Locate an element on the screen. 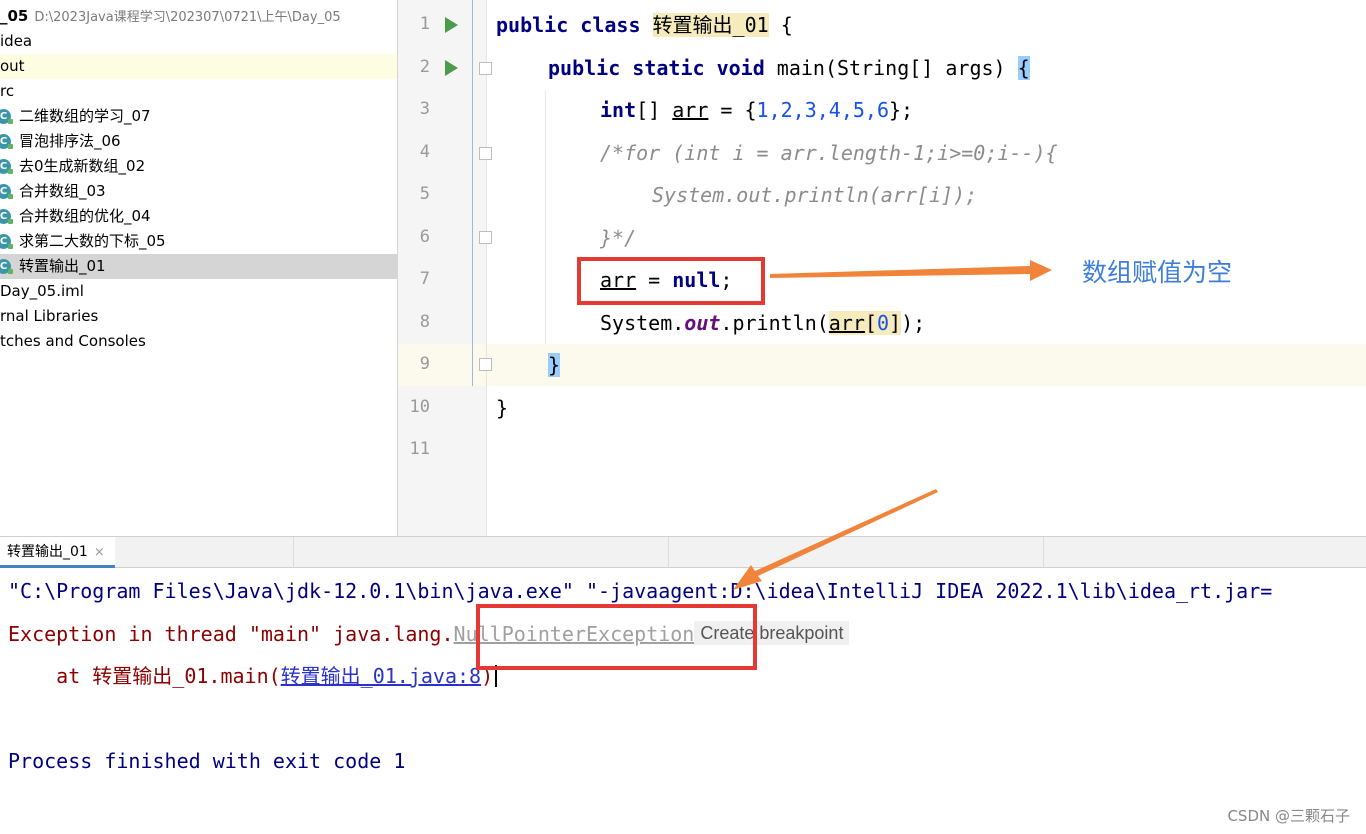 The width and height of the screenshot is (1366, 834). matched-brace: } is located at coordinates (554, 365).